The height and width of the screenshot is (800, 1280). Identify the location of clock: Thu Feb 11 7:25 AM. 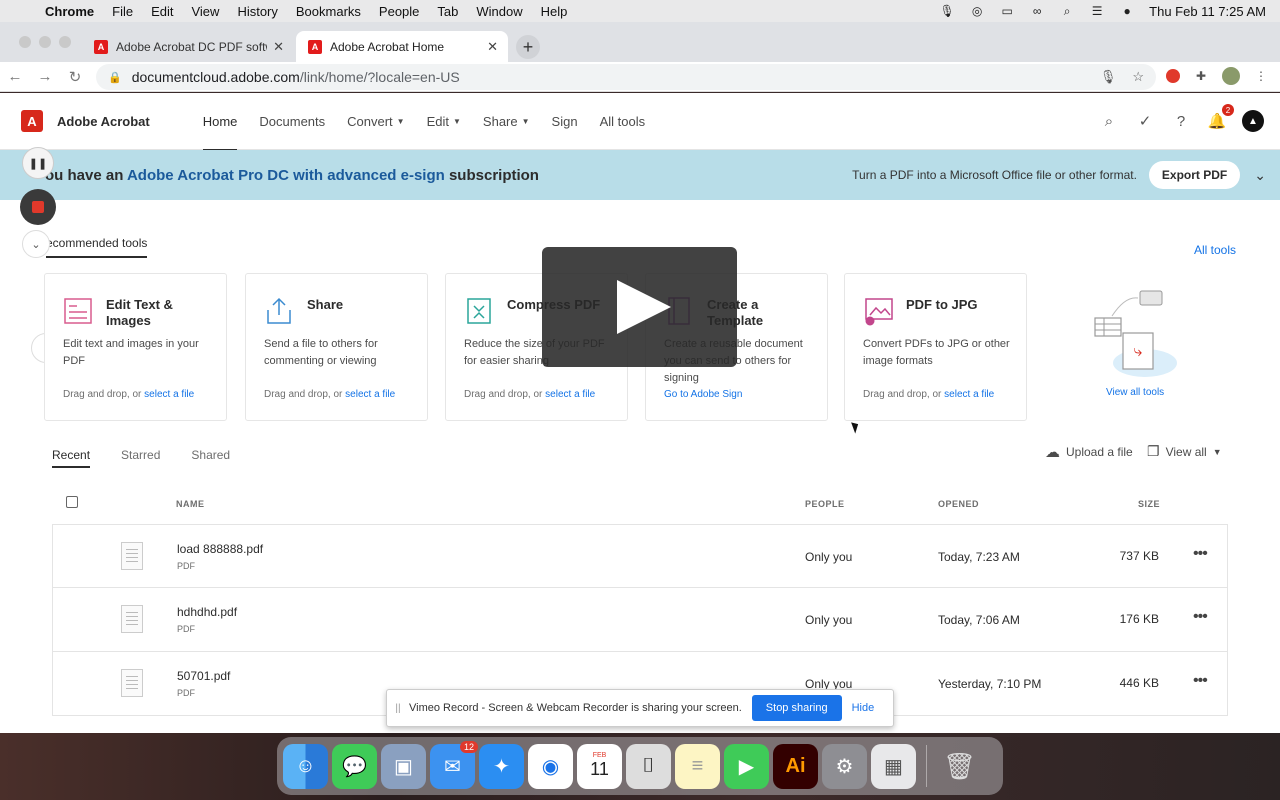
(1207, 11).